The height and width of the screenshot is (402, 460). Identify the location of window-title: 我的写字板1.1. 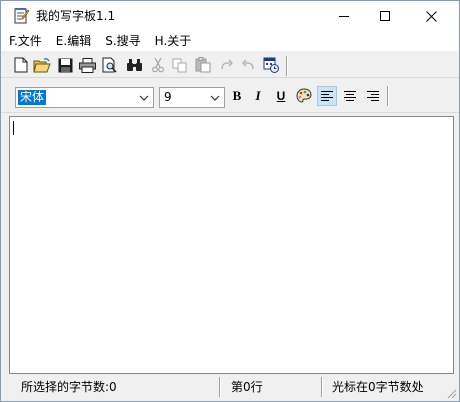
(76, 16).